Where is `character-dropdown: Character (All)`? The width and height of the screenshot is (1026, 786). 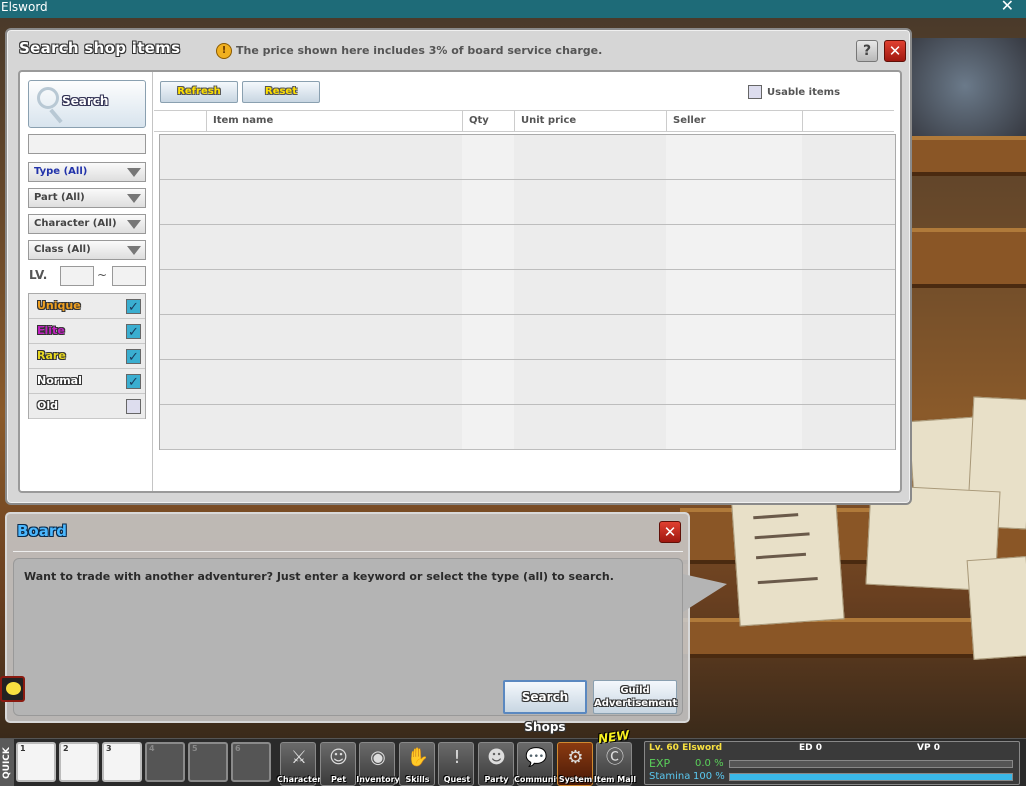
character-dropdown: Character (All) is located at coordinates (87, 224).